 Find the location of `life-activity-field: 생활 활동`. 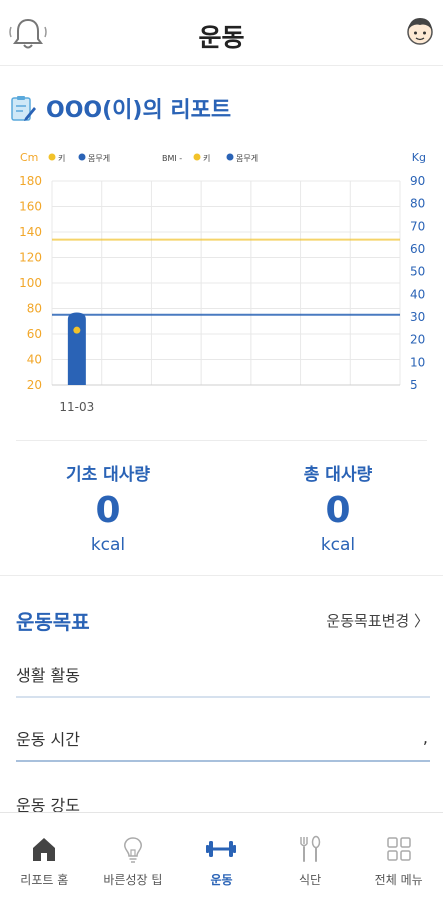

life-activity-field: 생활 활동 is located at coordinates (223, 680).